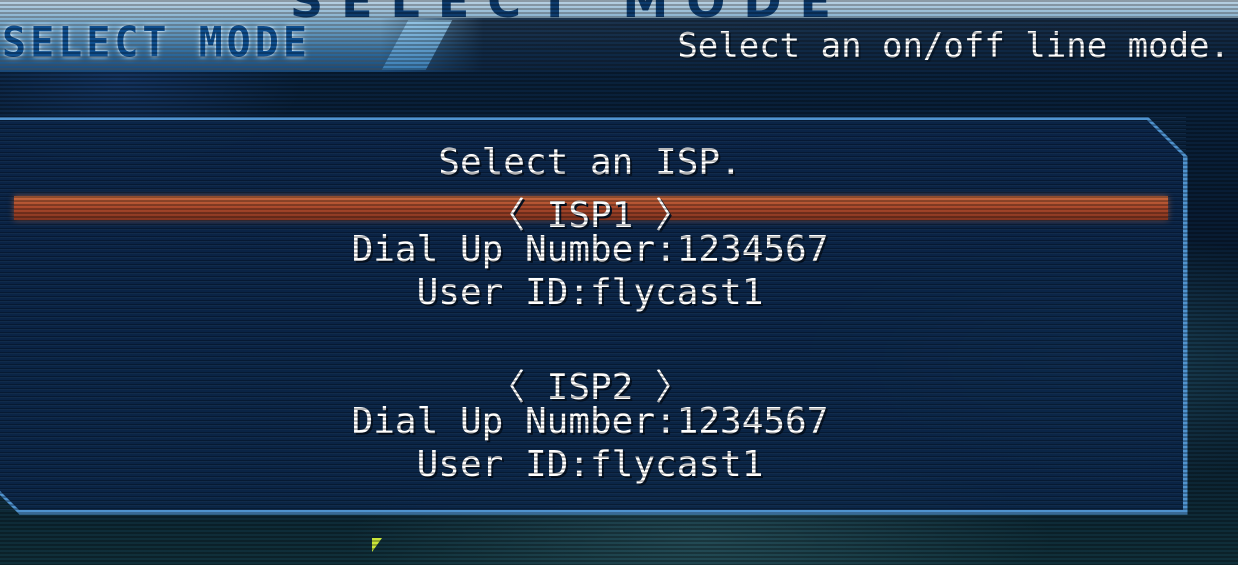  I want to click on isp-1-dial-up-number: Dial Up Number:1234567, so click(590, 249).